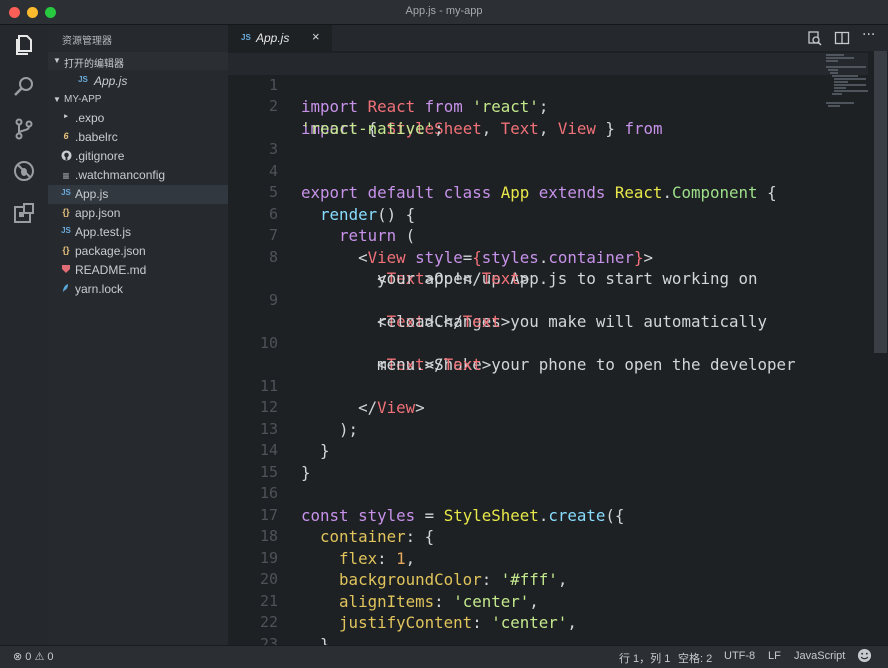  I want to click on code-line: 22 },, so click(548, 602).